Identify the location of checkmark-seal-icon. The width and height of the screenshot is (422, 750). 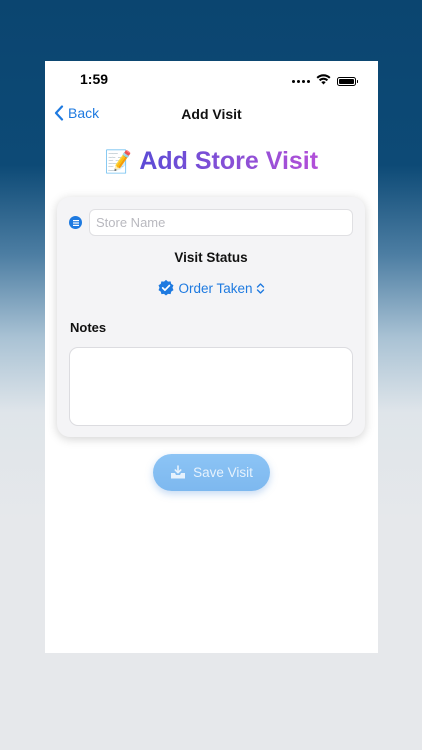
(166, 287).